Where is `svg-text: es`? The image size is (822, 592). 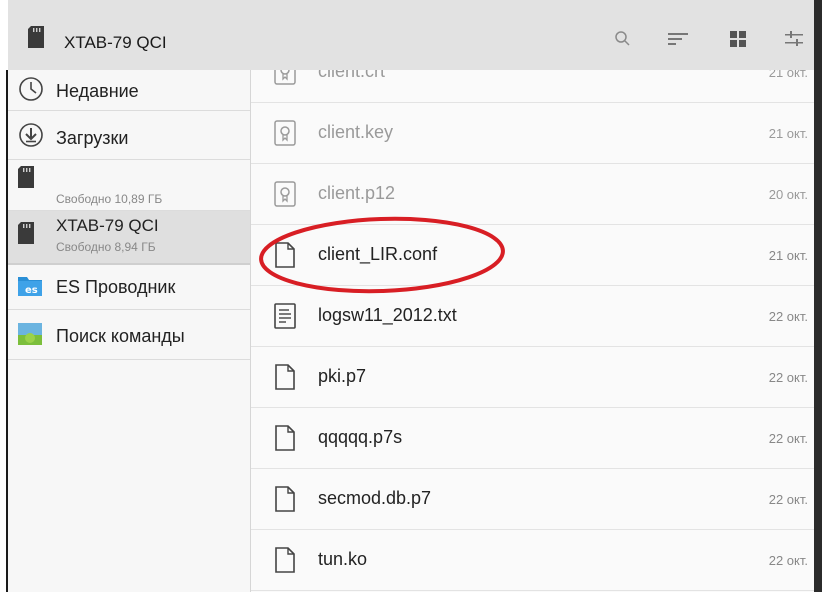
svg-text: es is located at coordinates (31, 290).